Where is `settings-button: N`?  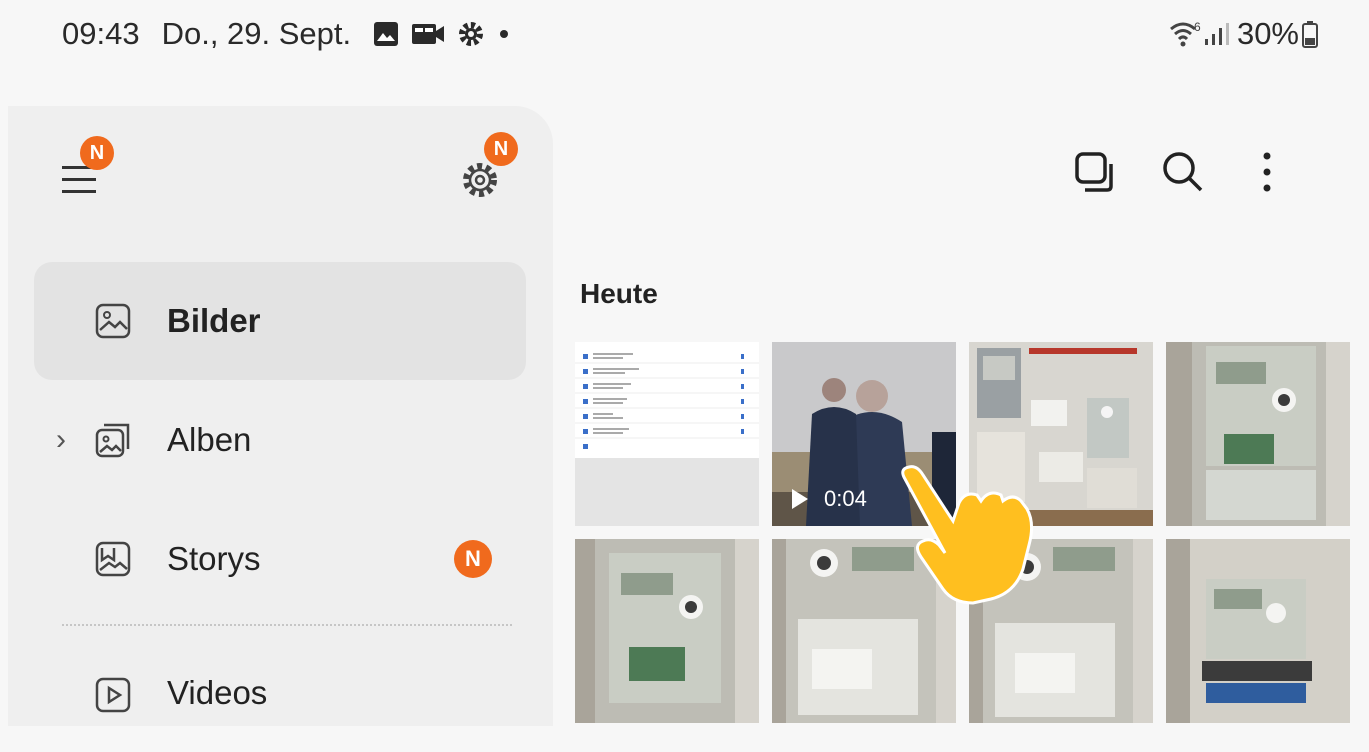 settings-button: N is located at coordinates (489, 168).